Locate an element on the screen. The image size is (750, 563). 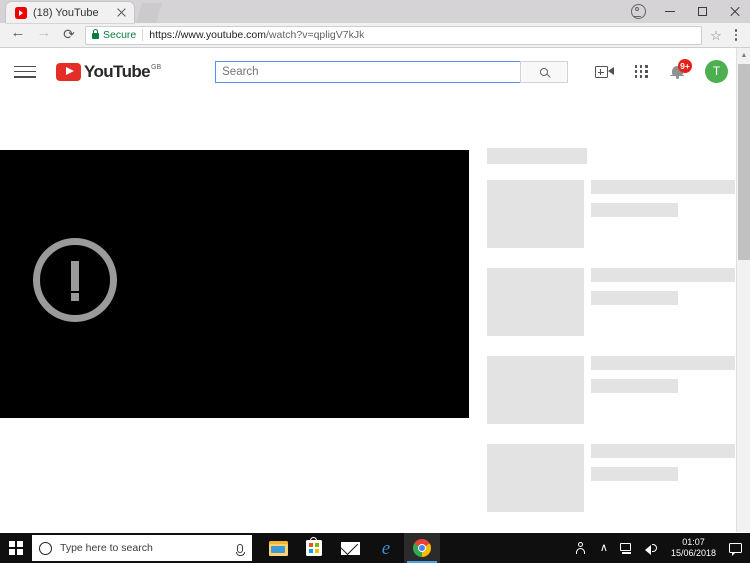
taskbar-search-box: Type here to search is located at coordinates (142, 548).